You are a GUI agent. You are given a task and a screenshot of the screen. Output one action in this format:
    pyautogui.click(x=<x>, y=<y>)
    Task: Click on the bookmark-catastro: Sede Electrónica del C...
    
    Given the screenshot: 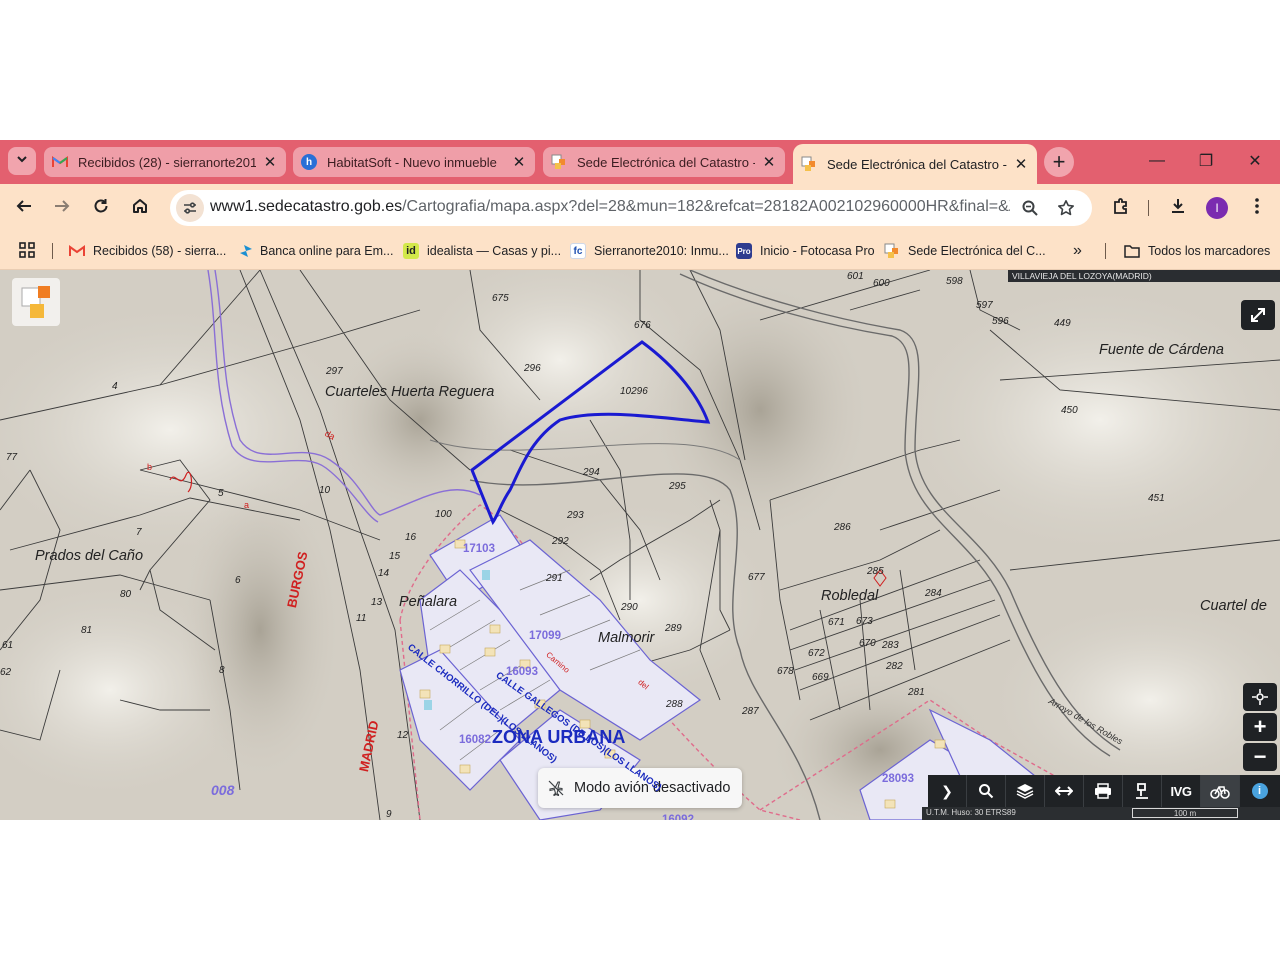 What is the action you would take?
    pyautogui.click(x=965, y=251)
    